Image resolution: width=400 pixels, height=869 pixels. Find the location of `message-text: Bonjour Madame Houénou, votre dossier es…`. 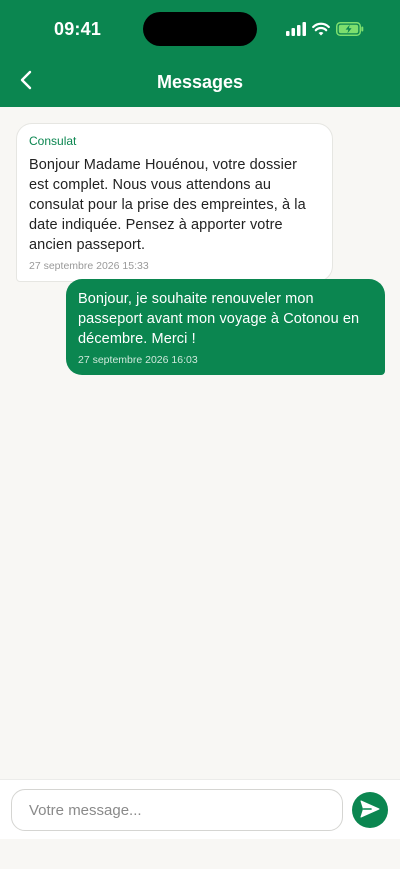

message-text: Bonjour Madame Houénou, votre dossier es… is located at coordinates (167, 205).